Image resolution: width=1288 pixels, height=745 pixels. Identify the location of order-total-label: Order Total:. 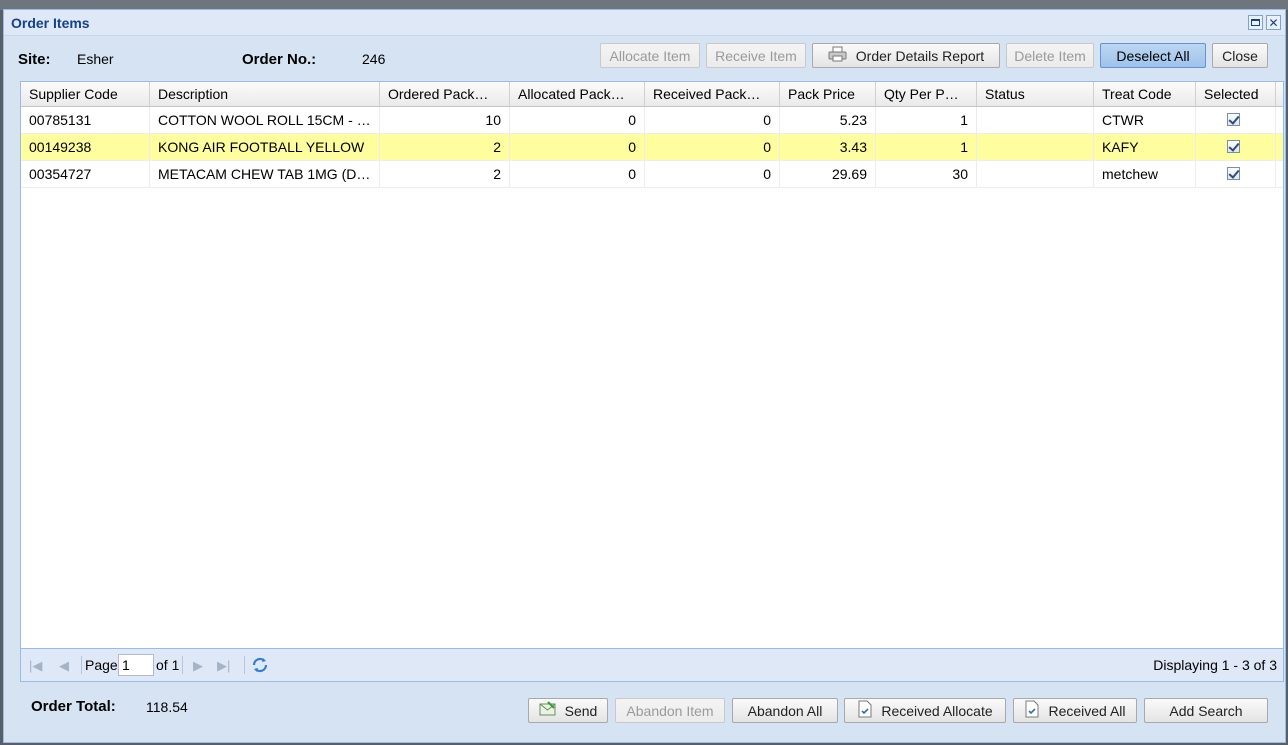
(73, 706).